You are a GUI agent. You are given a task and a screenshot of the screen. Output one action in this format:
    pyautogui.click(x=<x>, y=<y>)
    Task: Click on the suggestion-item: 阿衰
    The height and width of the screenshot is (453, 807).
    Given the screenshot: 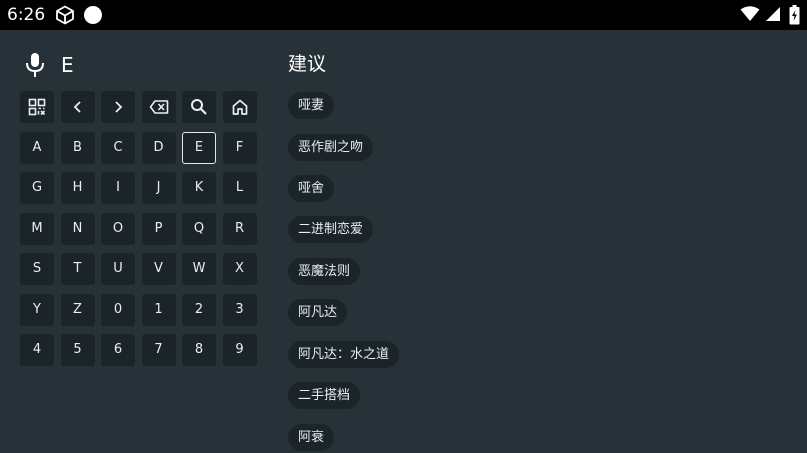 What is the action you would take?
    pyautogui.click(x=311, y=437)
    